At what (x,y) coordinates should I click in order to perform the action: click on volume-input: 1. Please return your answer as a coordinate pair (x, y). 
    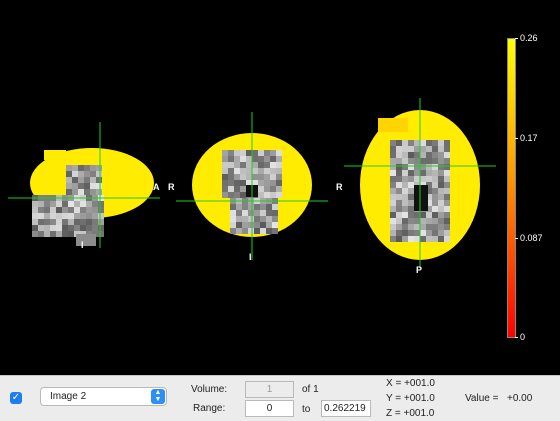
    Looking at the image, I should click on (269, 389).